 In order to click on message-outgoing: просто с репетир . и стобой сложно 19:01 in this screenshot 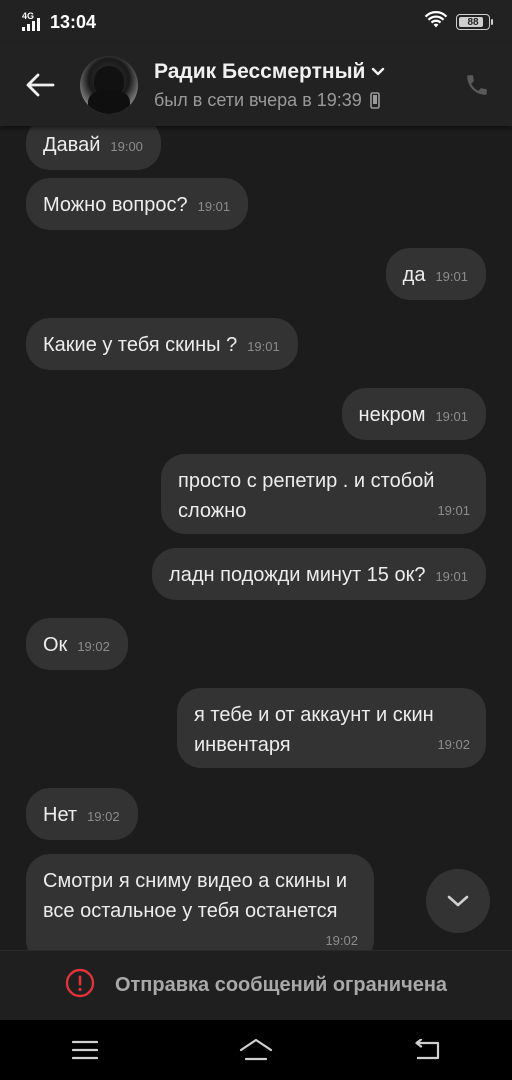, I will do `click(323, 494)`.